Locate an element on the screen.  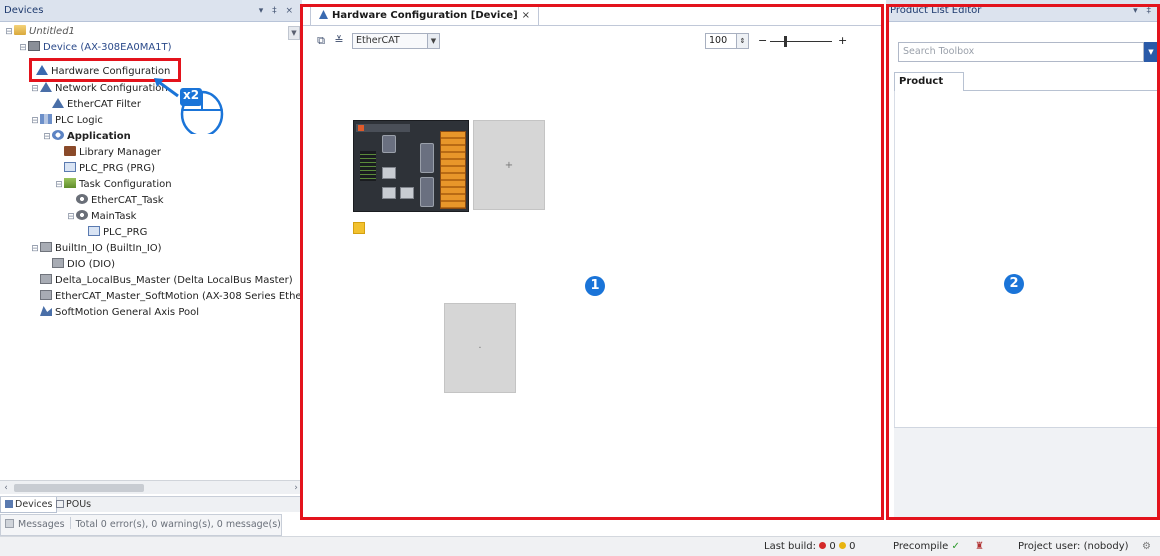
messages-label: Messages is located at coordinates (41, 524).